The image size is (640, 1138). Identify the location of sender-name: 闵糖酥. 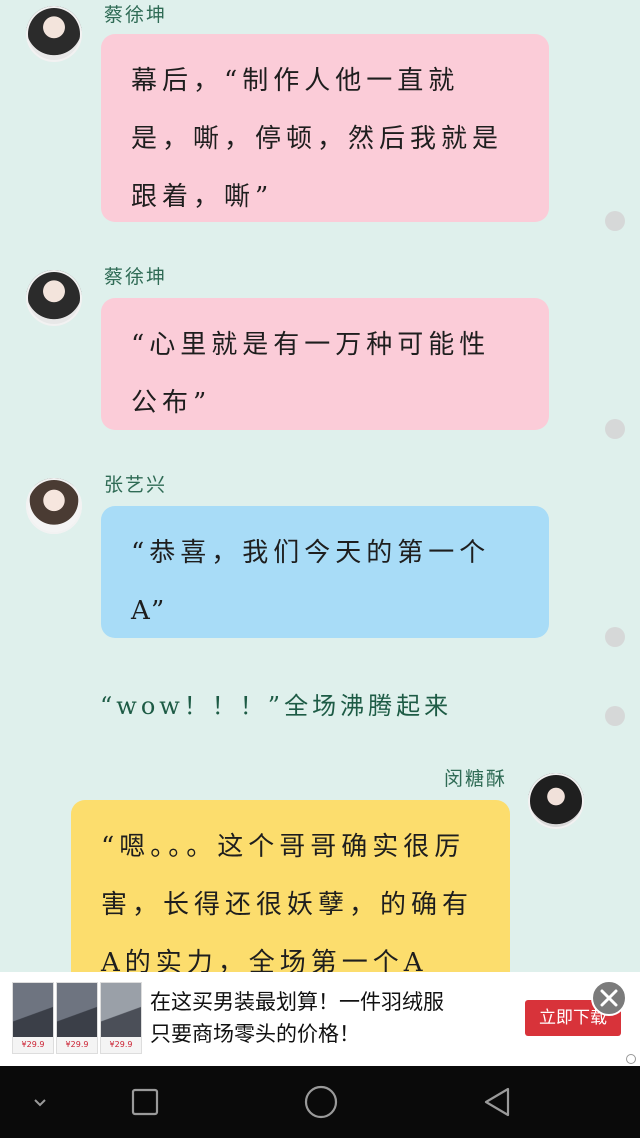
(476, 779).